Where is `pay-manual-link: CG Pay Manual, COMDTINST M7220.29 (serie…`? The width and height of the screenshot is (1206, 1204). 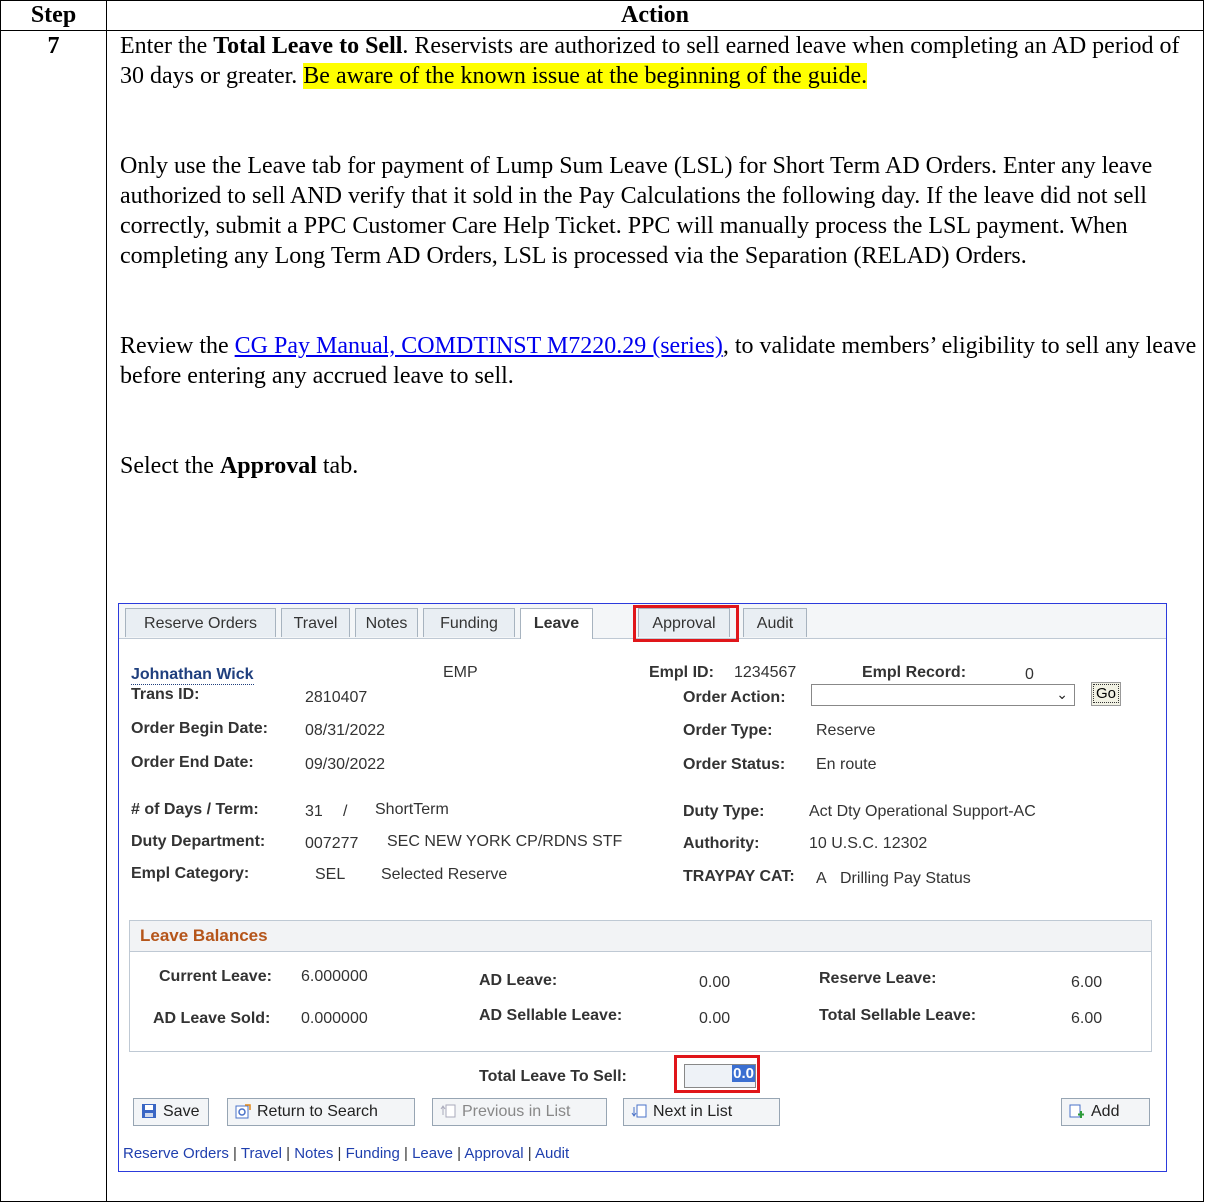 pay-manual-link: CG Pay Manual, COMDTINST M7220.29 (serie… is located at coordinates (479, 346).